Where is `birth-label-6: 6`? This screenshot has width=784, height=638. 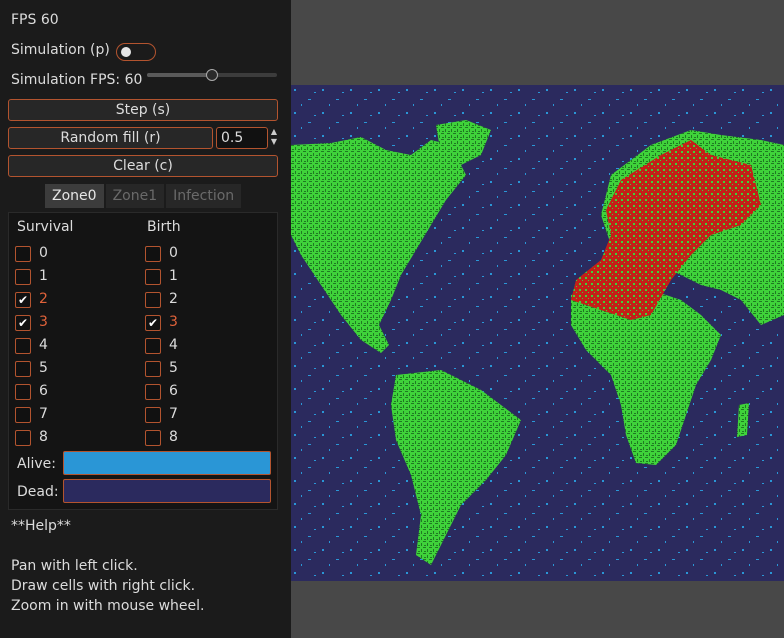 birth-label-6: 6 is located at coordinates (173, 391).